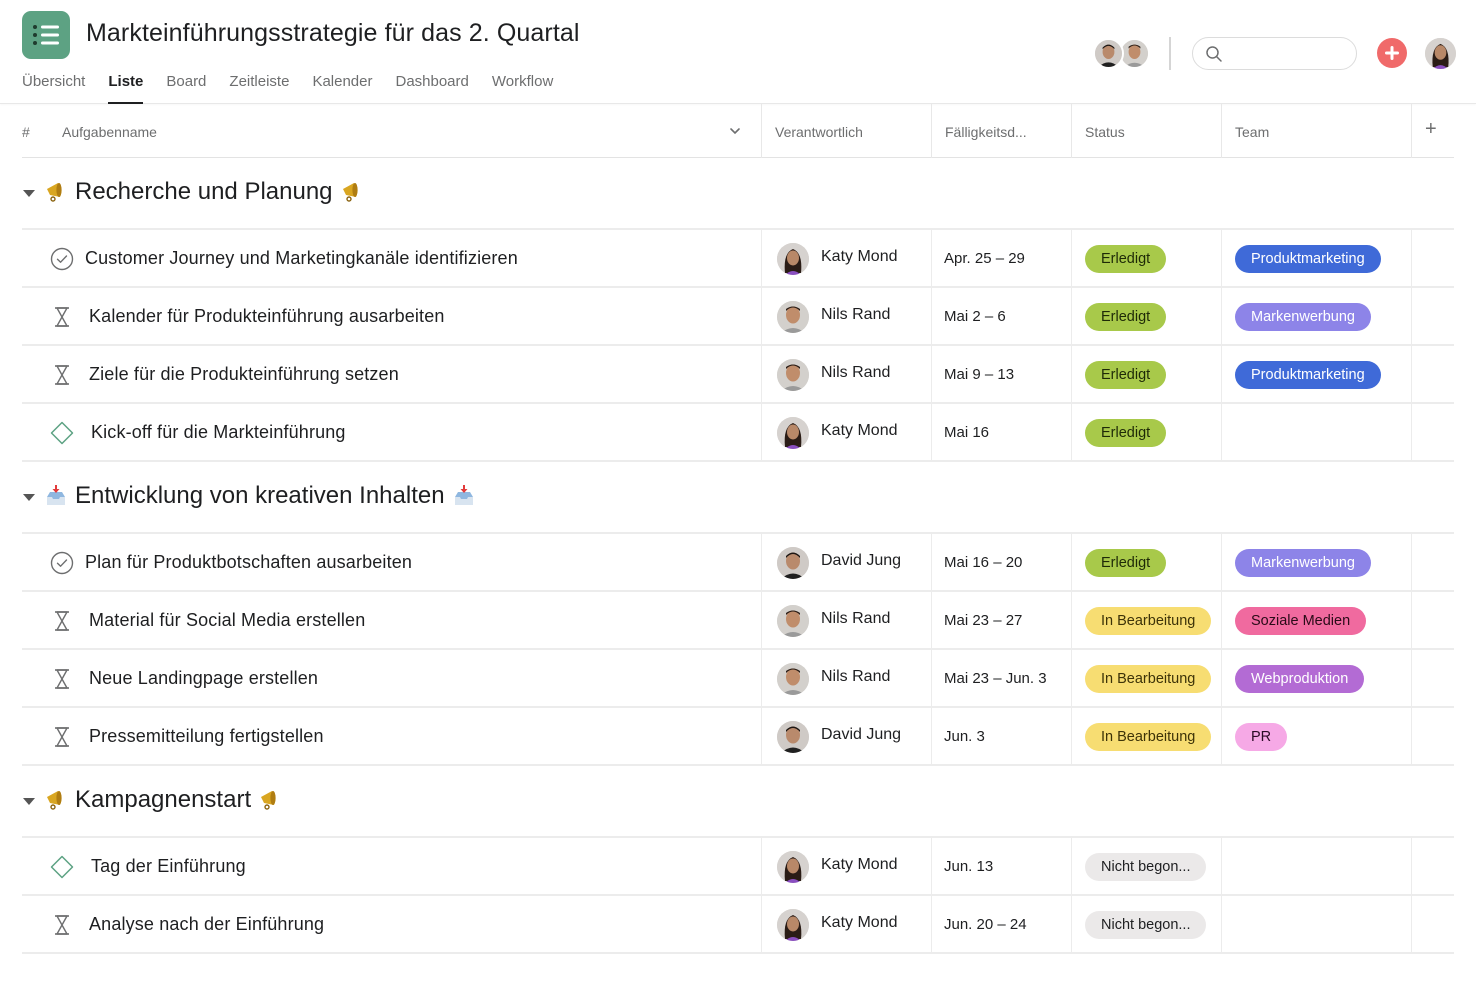 The height and width of the screenshot is (984, 1476). I want to click on column-header-task-name: Aufgabenname, so click(109, 131).